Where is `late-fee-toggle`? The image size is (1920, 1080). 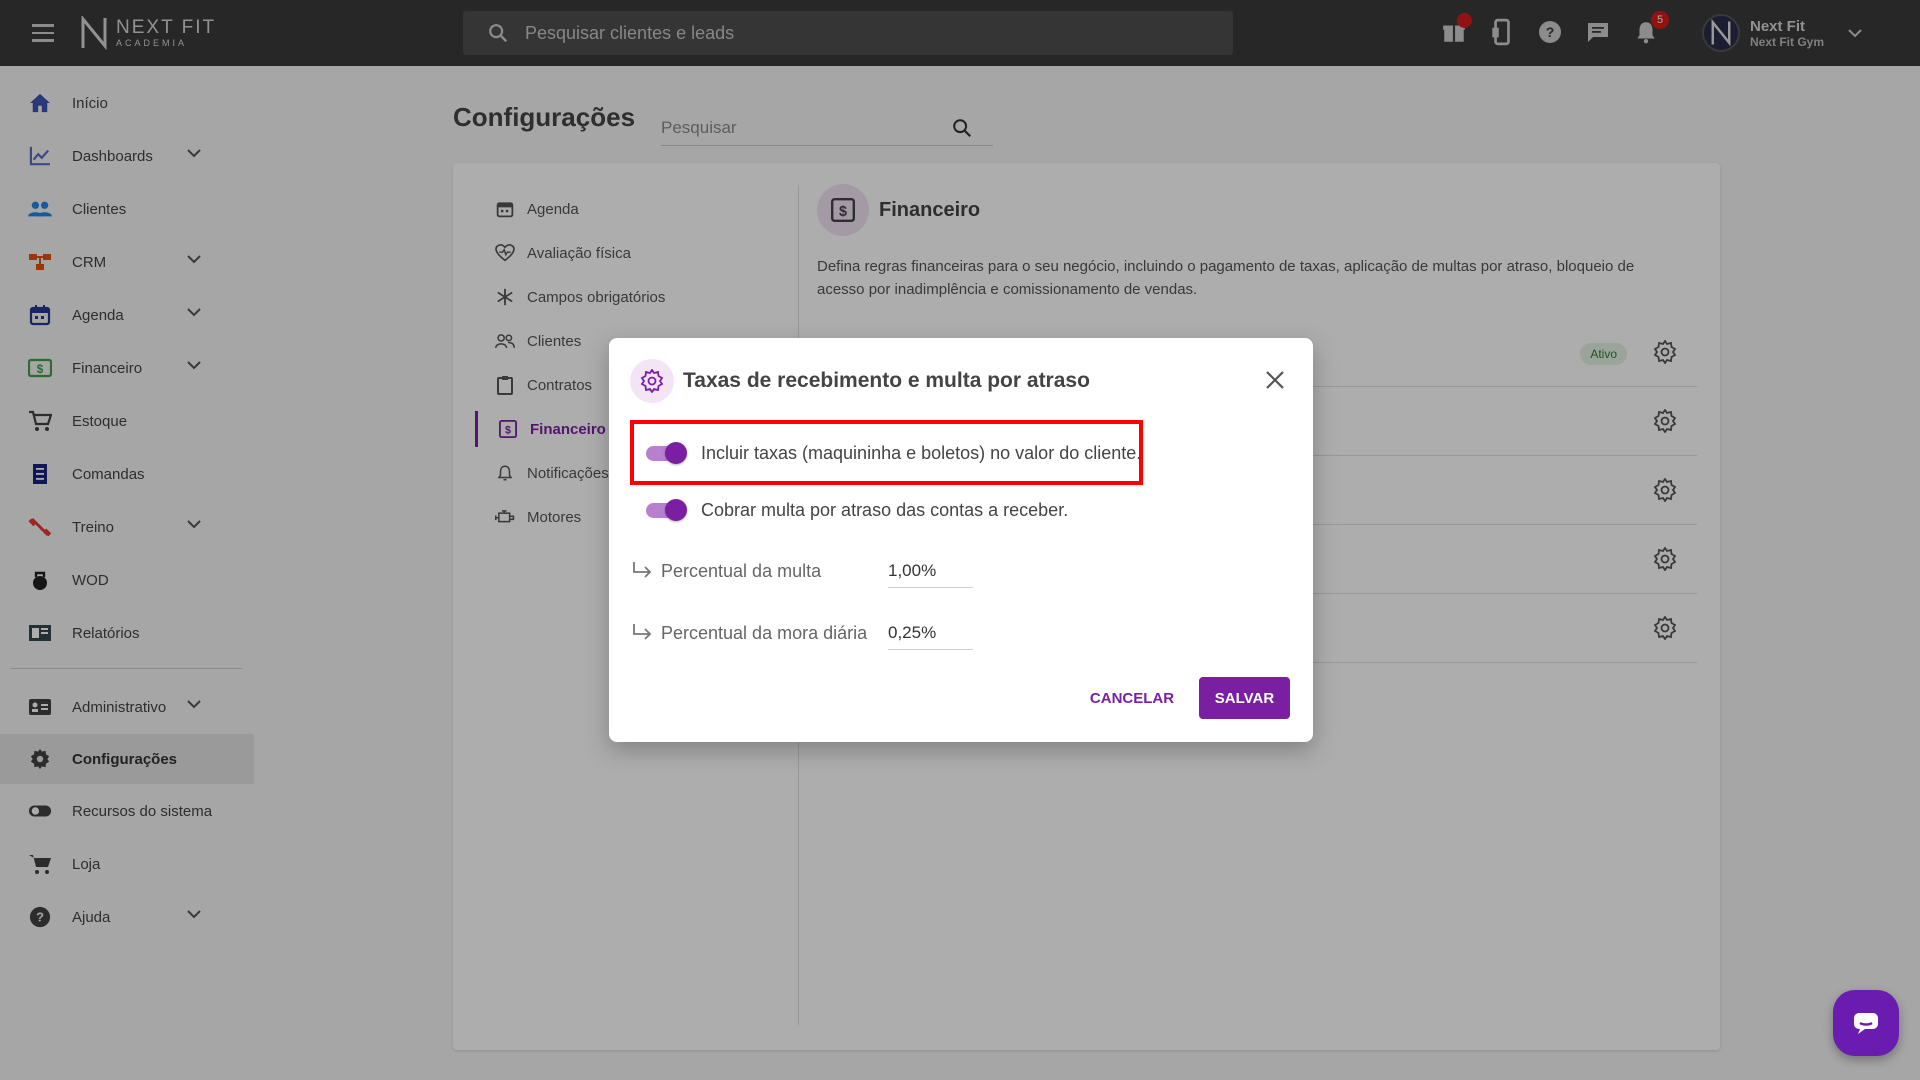 late-fee-toggle is located at coordinates (666, 510).